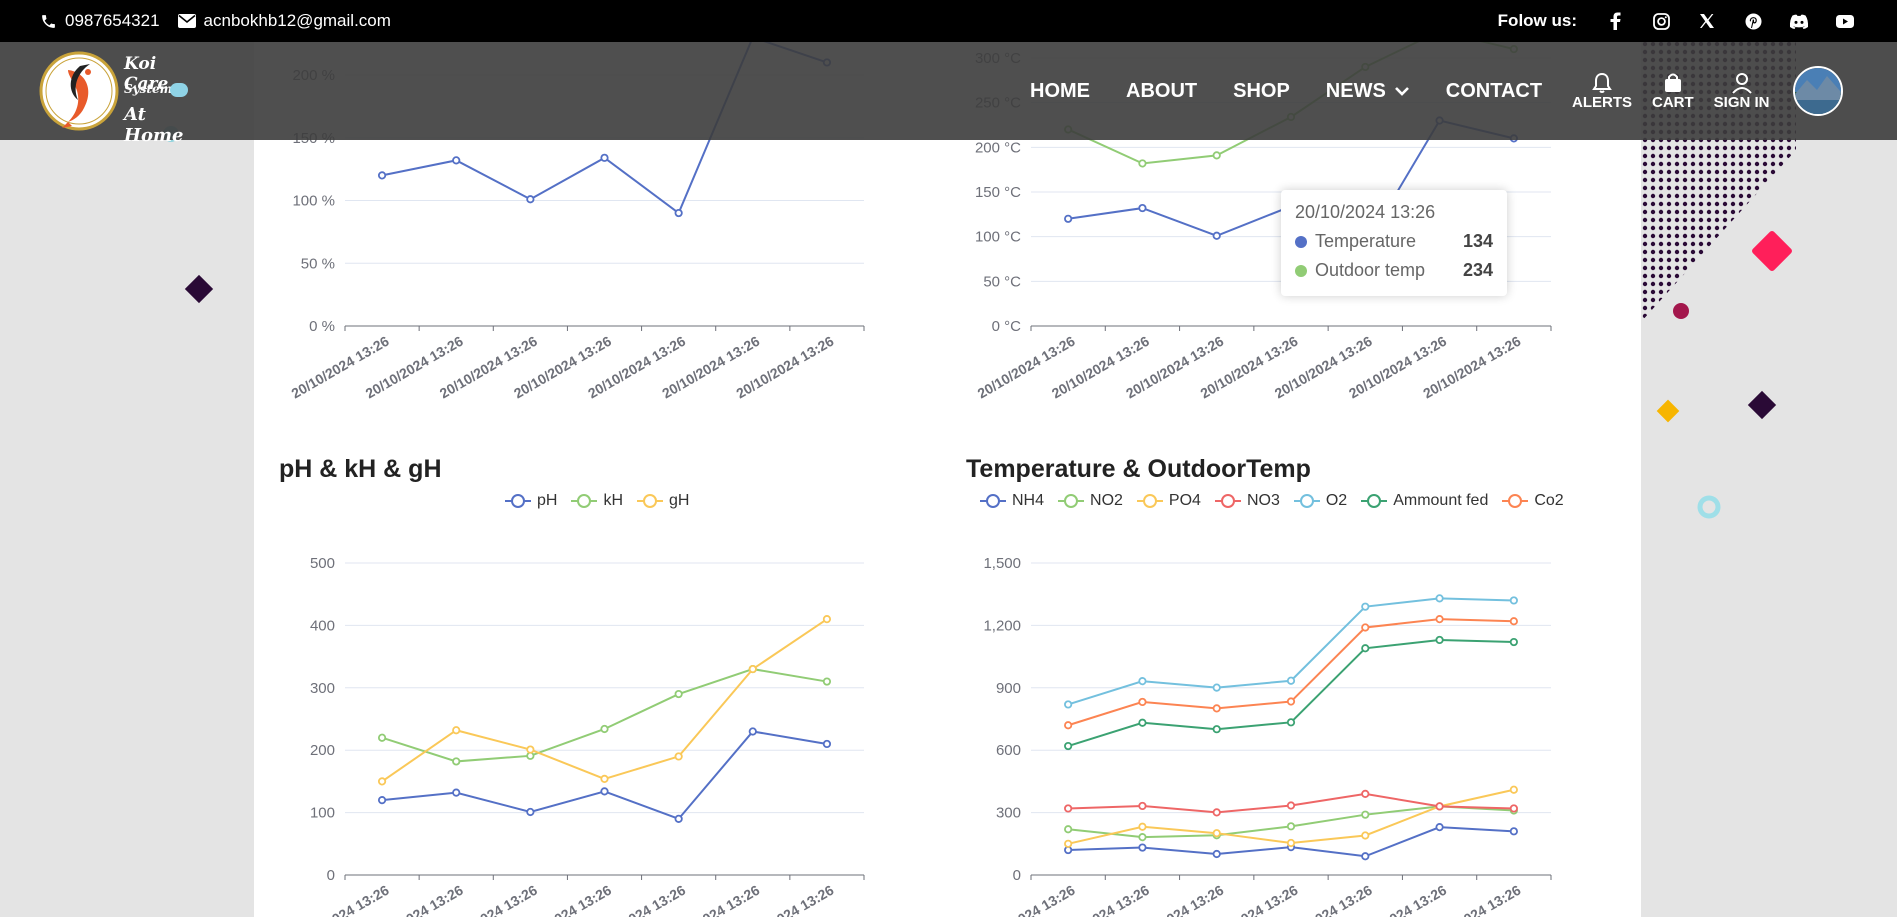 The image size is (1897, 917). I want to click on nav-contact: CONTACT, so click(1494, 91).